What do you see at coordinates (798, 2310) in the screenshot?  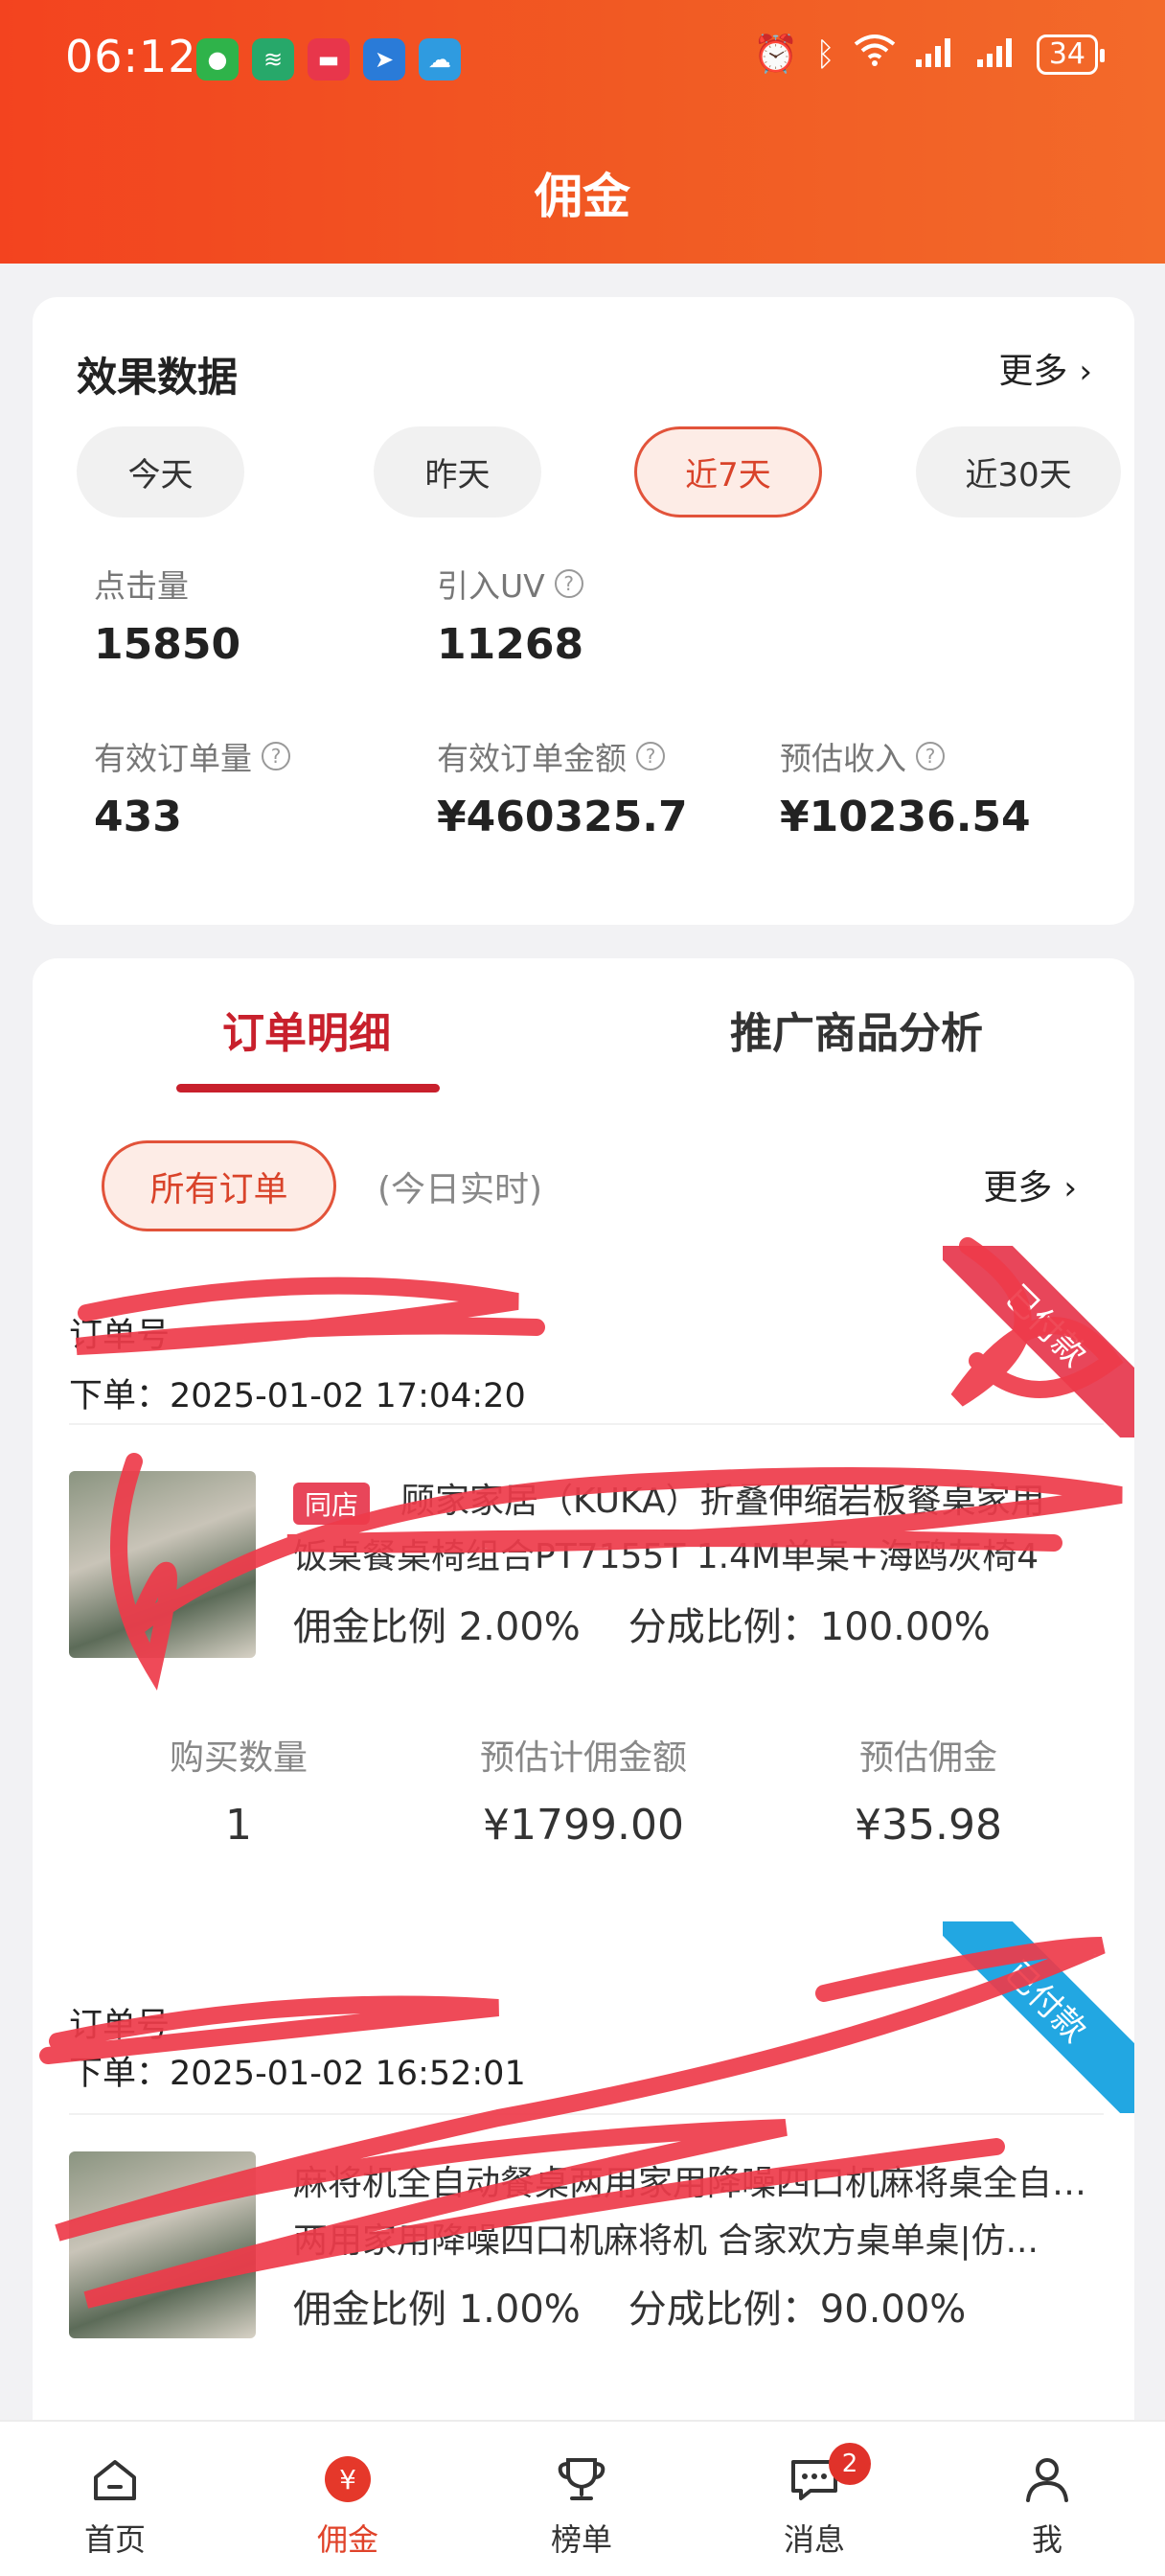 I see `share-ratio: 分成比例：90.00%` at bounding box center [798, 2310].